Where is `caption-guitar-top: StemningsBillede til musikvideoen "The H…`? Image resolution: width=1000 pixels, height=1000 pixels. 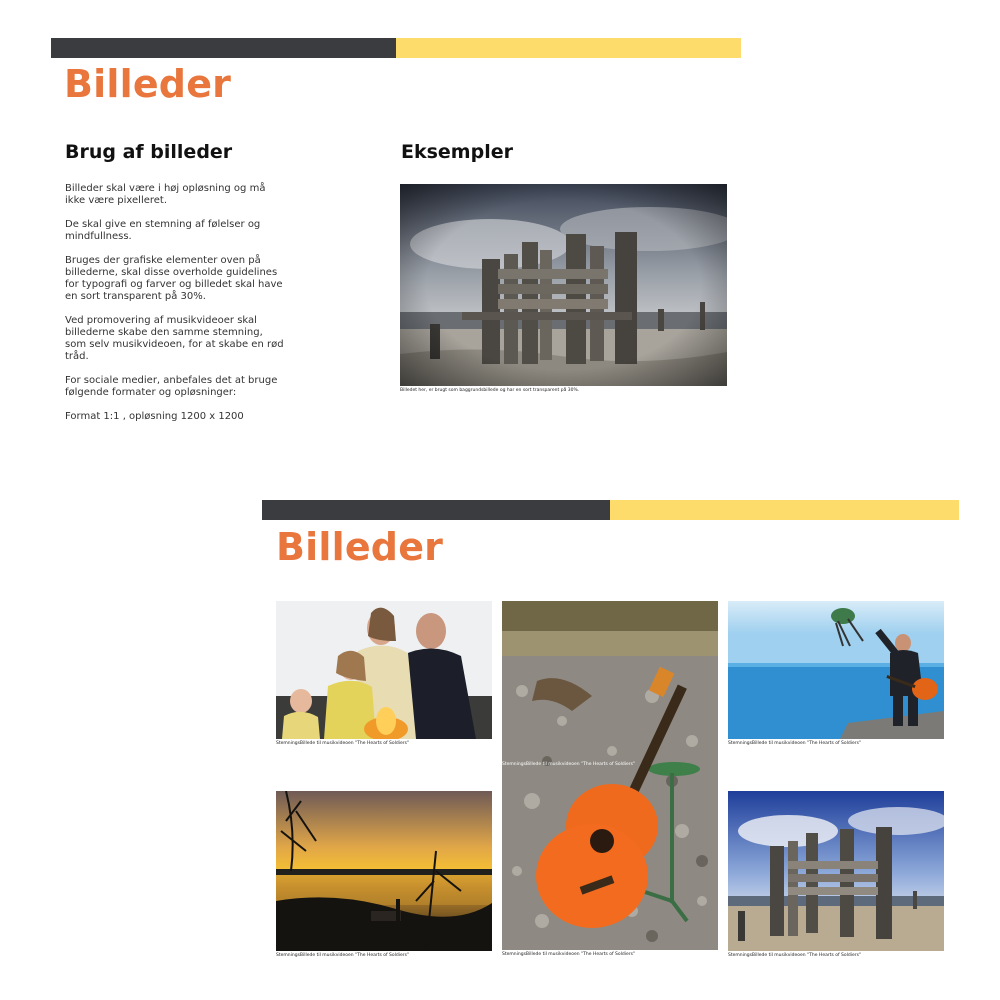 caption-guitar-top: StemningsBillede til musikvideoen "The H… is located at coordinates (569, 764).